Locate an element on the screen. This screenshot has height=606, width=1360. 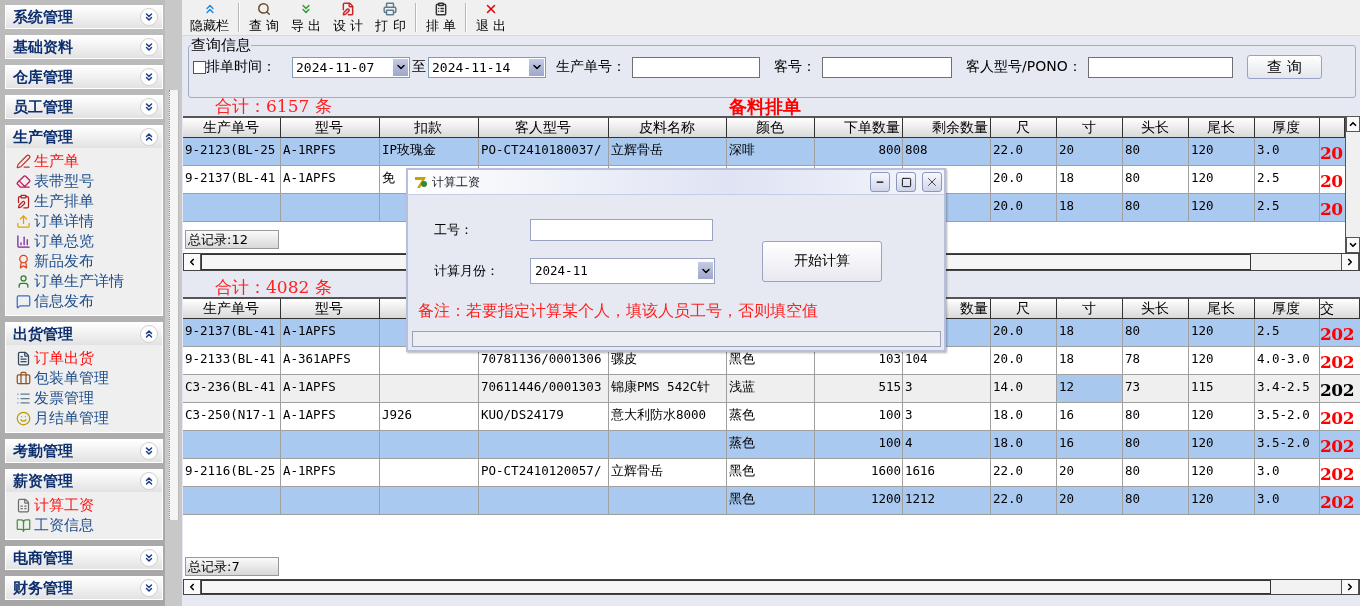
note-text: 备注：若要指定计算某个人，填该人员工号，否则填空值 is located at coordinates (618, 311).